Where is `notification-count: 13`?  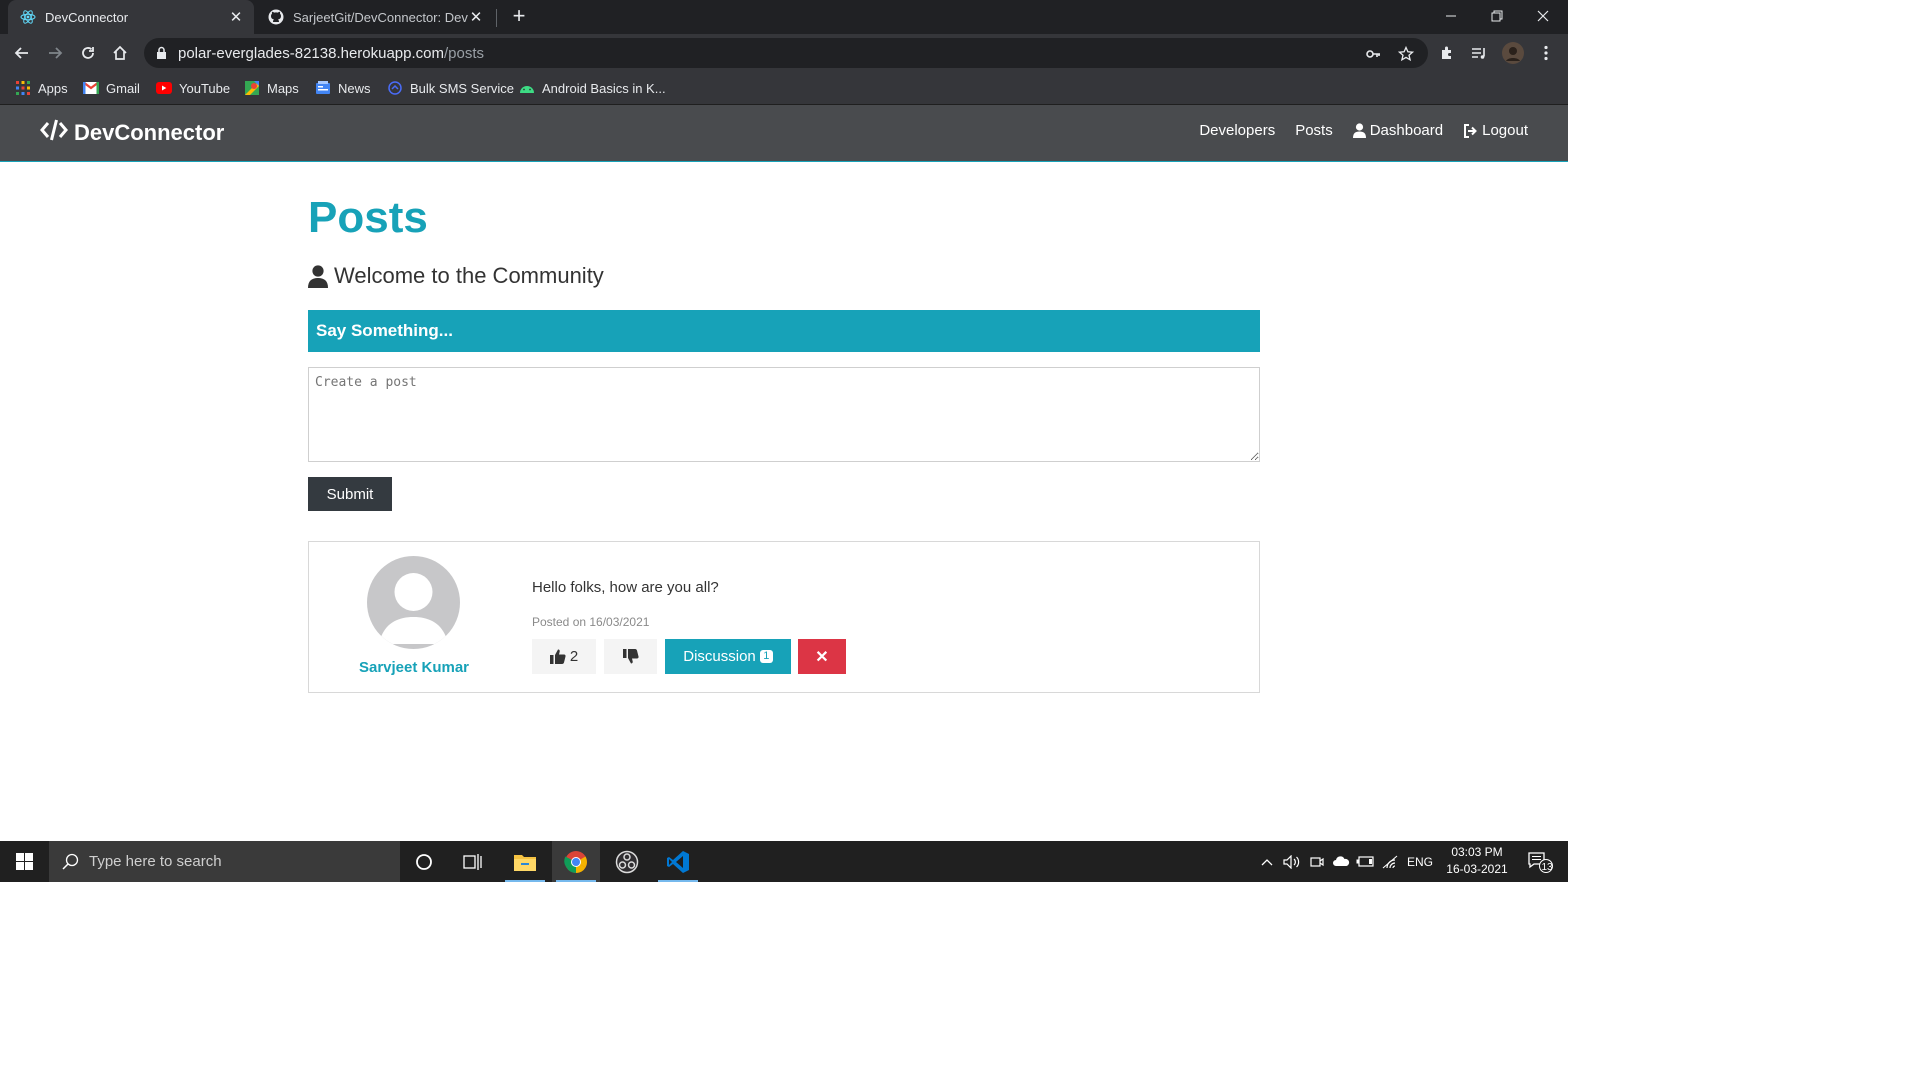 notification-count: 13 is located at coordinates (1547, 867).